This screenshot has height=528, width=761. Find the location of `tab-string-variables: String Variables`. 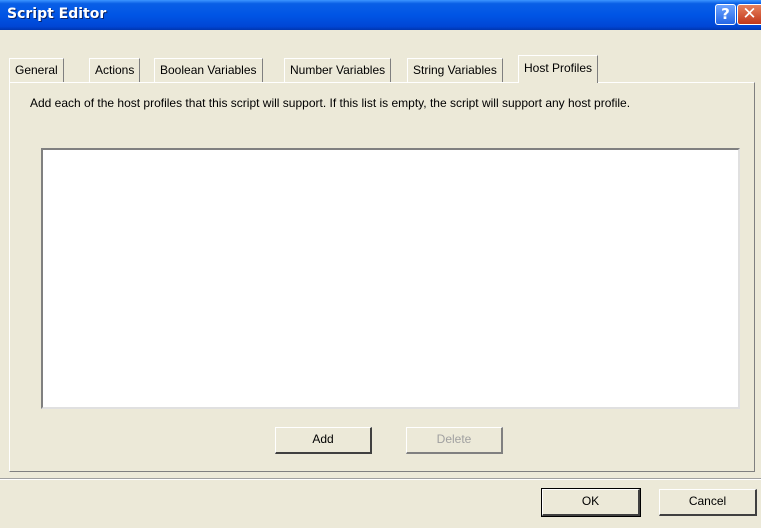

tab-string-variables: String Variables is located at coordinates (455, 70).